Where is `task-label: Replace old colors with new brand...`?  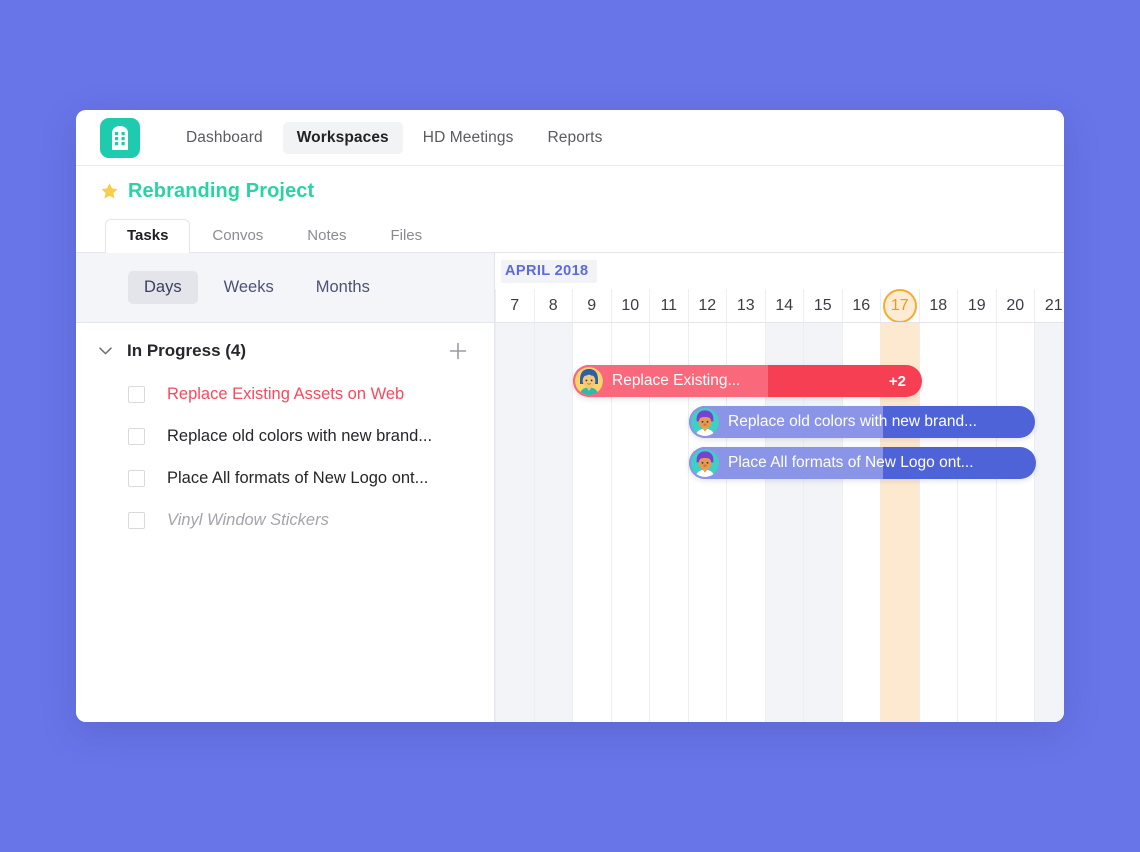
task-label: Replace old colors with new brand... is located at coordinates (300, 435).